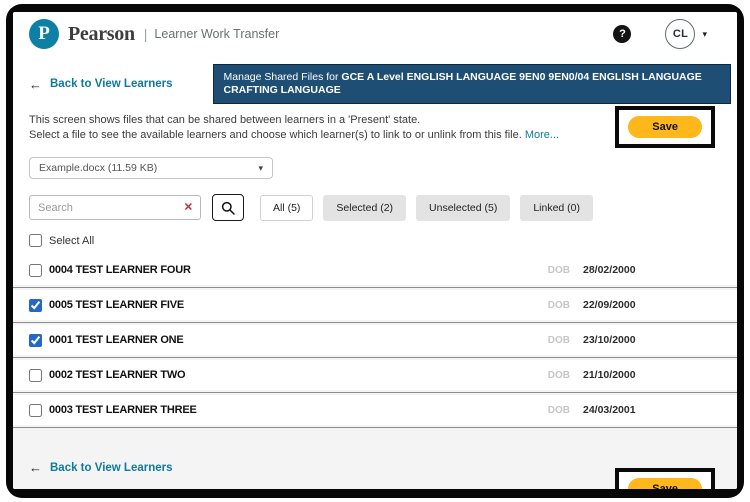  I want to click on select-all-row: Select All, so click(375, 238).